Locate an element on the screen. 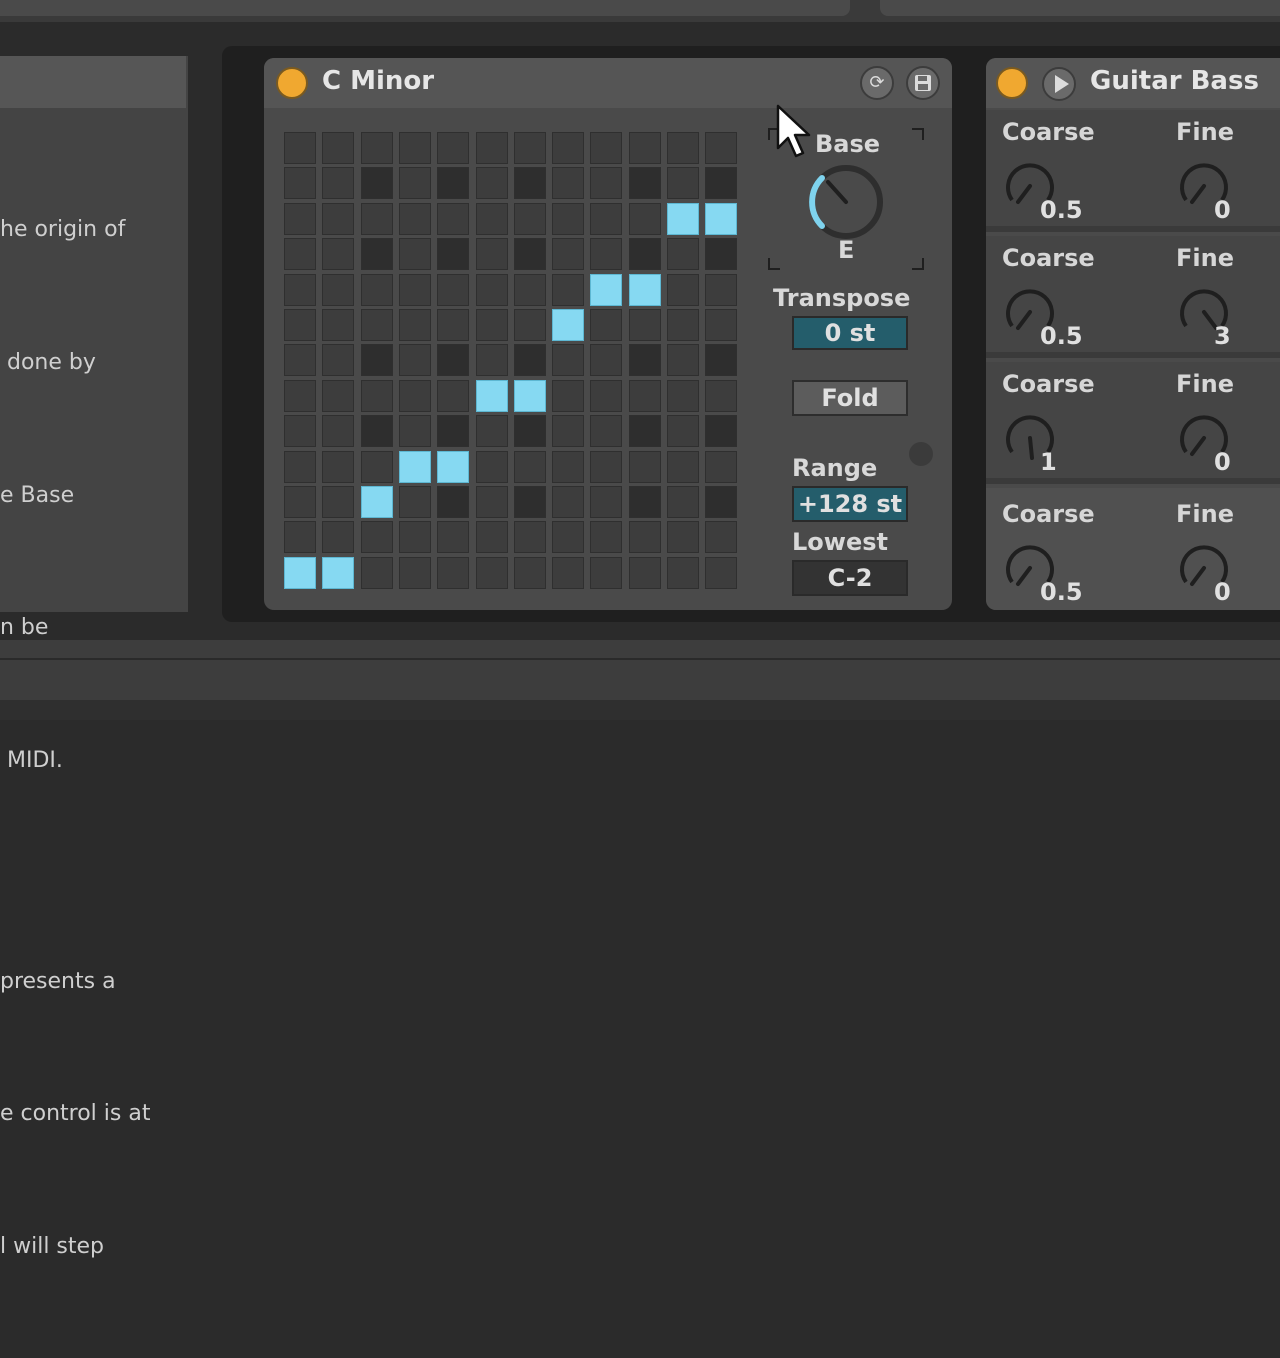 The width and height of the screenshot is (1280, 1358). base-knob is located at coordinates (846, 202).